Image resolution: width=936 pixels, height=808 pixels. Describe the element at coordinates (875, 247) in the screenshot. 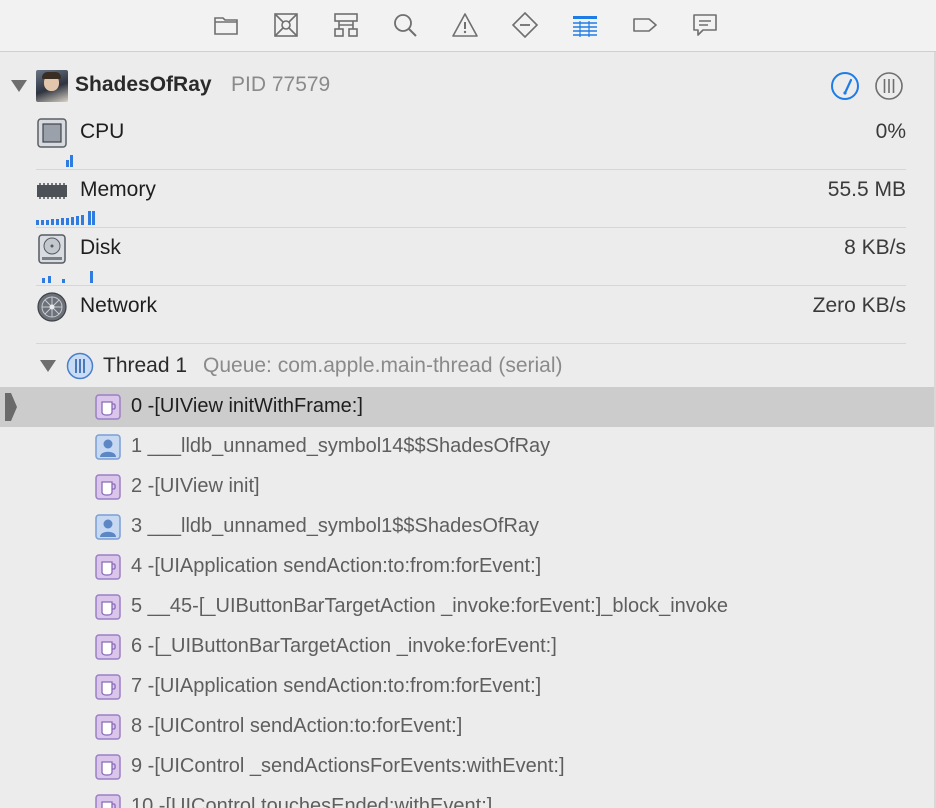

I see `gauge-value: 8 KB/s` at that location.